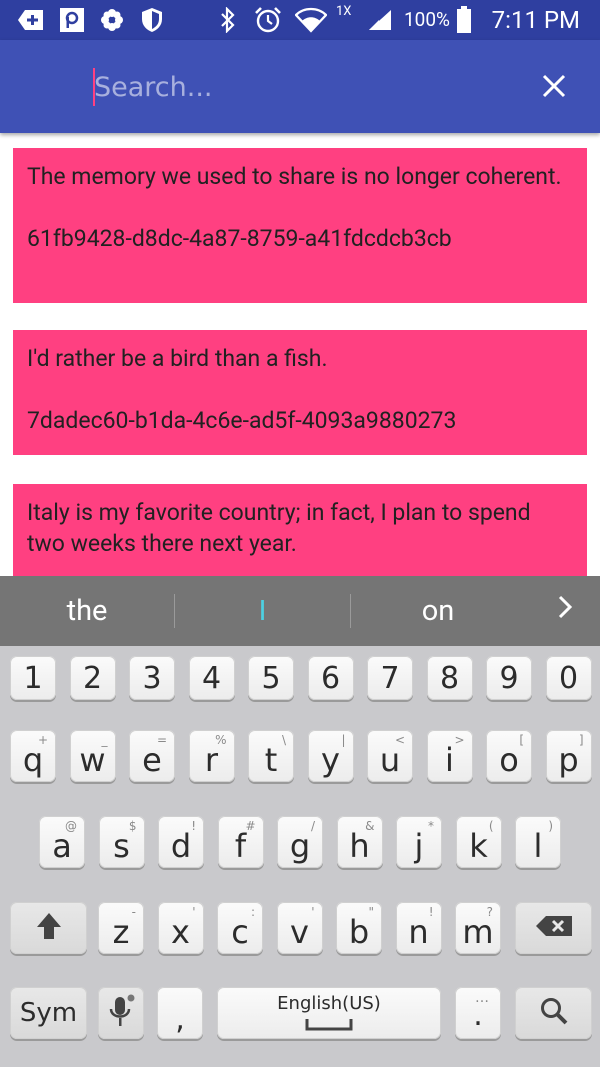 Image resolution: width=600 pixels, height=1067 pixels. What do you see at coordinates (262, 611) in the screenshot?
I see `suggestion-middle: I` at bounding box center [262, 611].